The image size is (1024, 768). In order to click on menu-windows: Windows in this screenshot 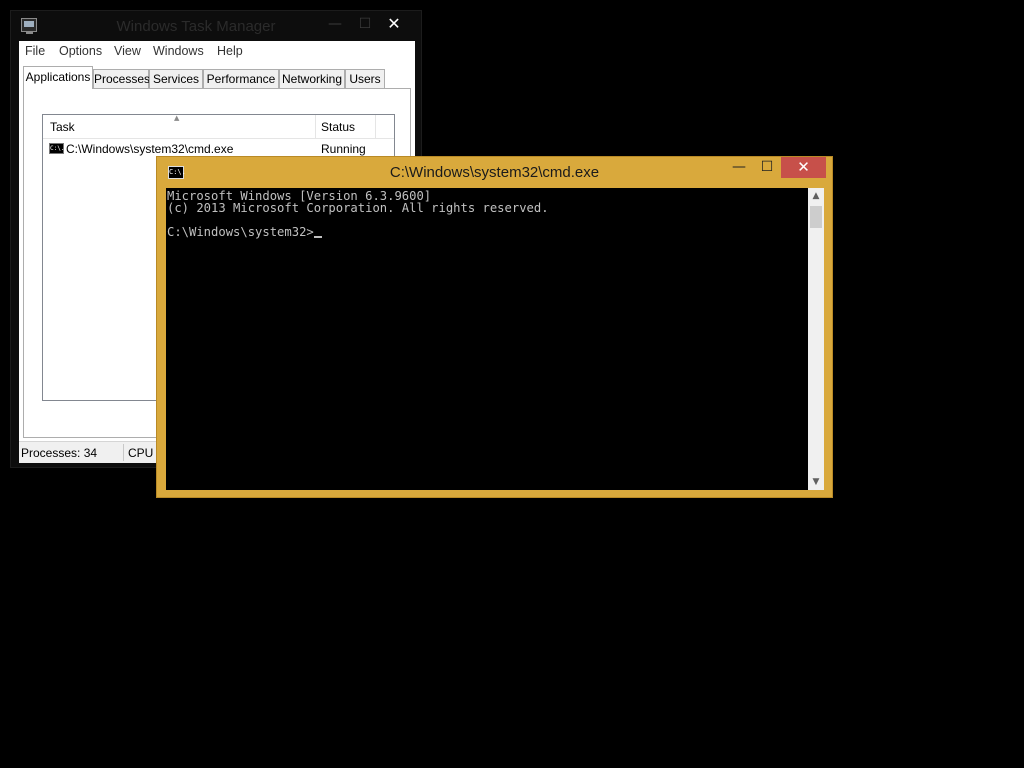, I will do `click(178, 51)`.